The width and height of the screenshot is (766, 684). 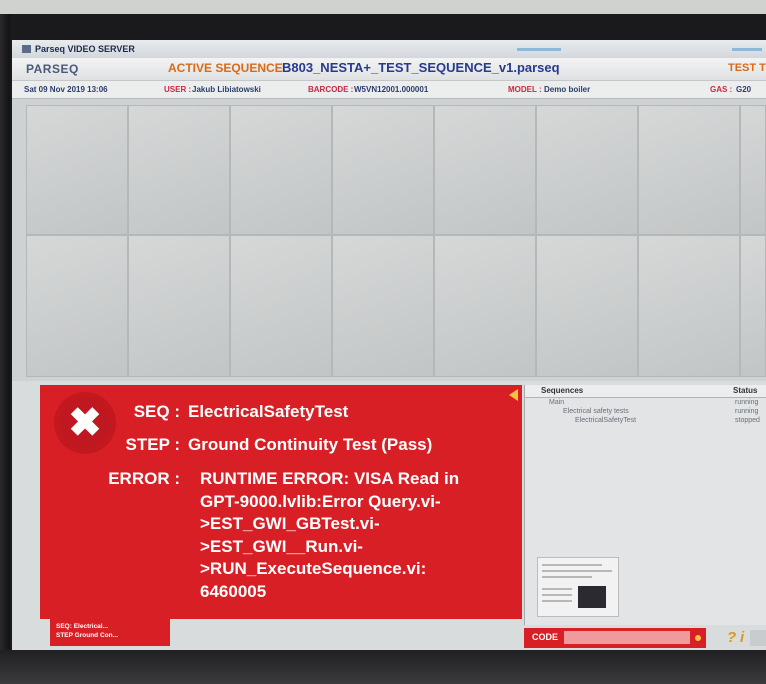 What do you see at coordinates (5, 349) in the screenshot?
I see `monitor-bezel-left` at bounding box center [5, 349].